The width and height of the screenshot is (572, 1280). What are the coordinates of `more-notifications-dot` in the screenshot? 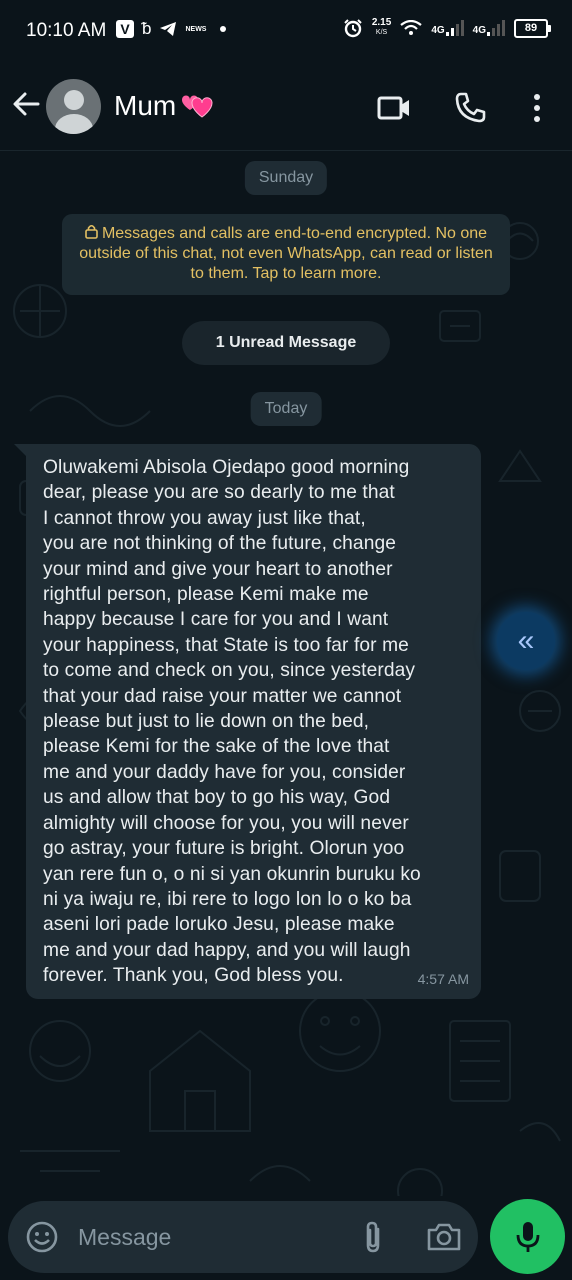 It's located at (223, 29).